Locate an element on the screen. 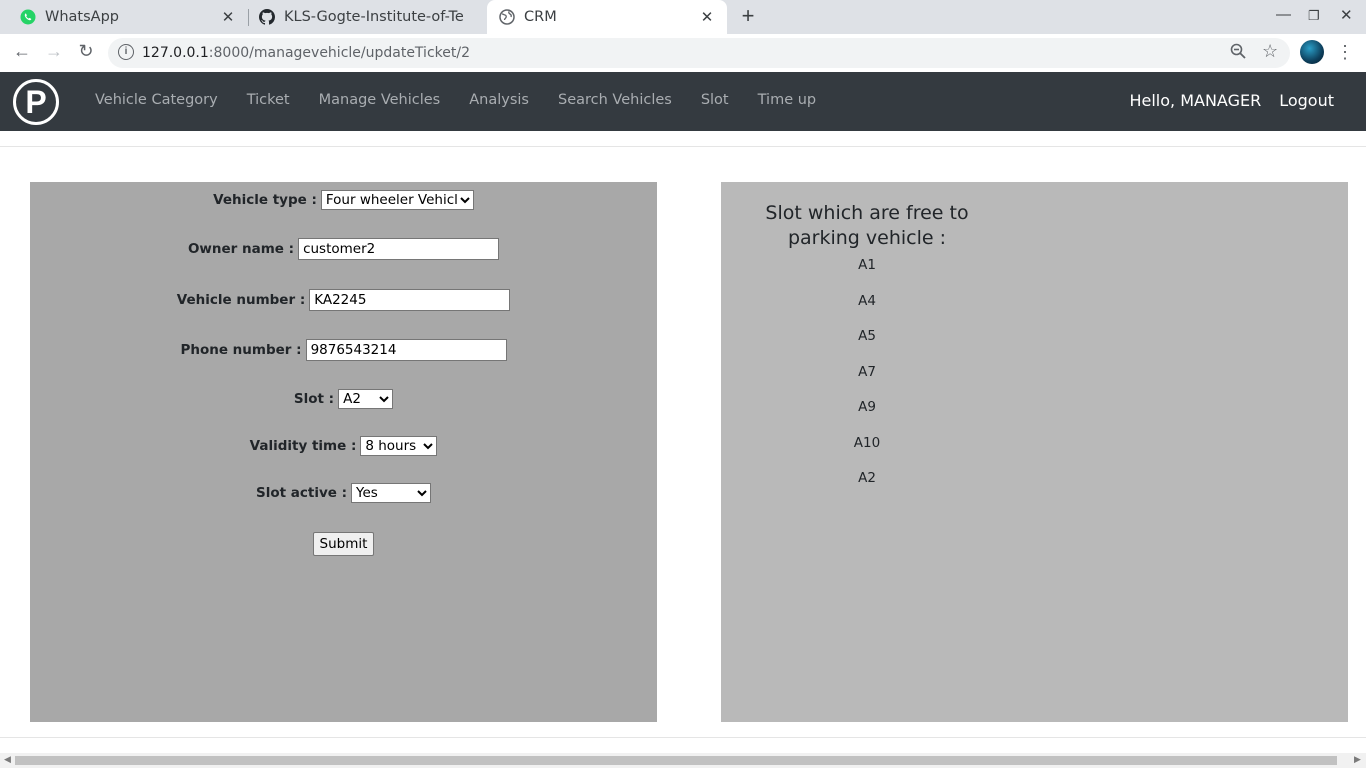 The height and width of the screenshot is (768, 1366). logout-link: Logout is located at coordinates (1306, 100).